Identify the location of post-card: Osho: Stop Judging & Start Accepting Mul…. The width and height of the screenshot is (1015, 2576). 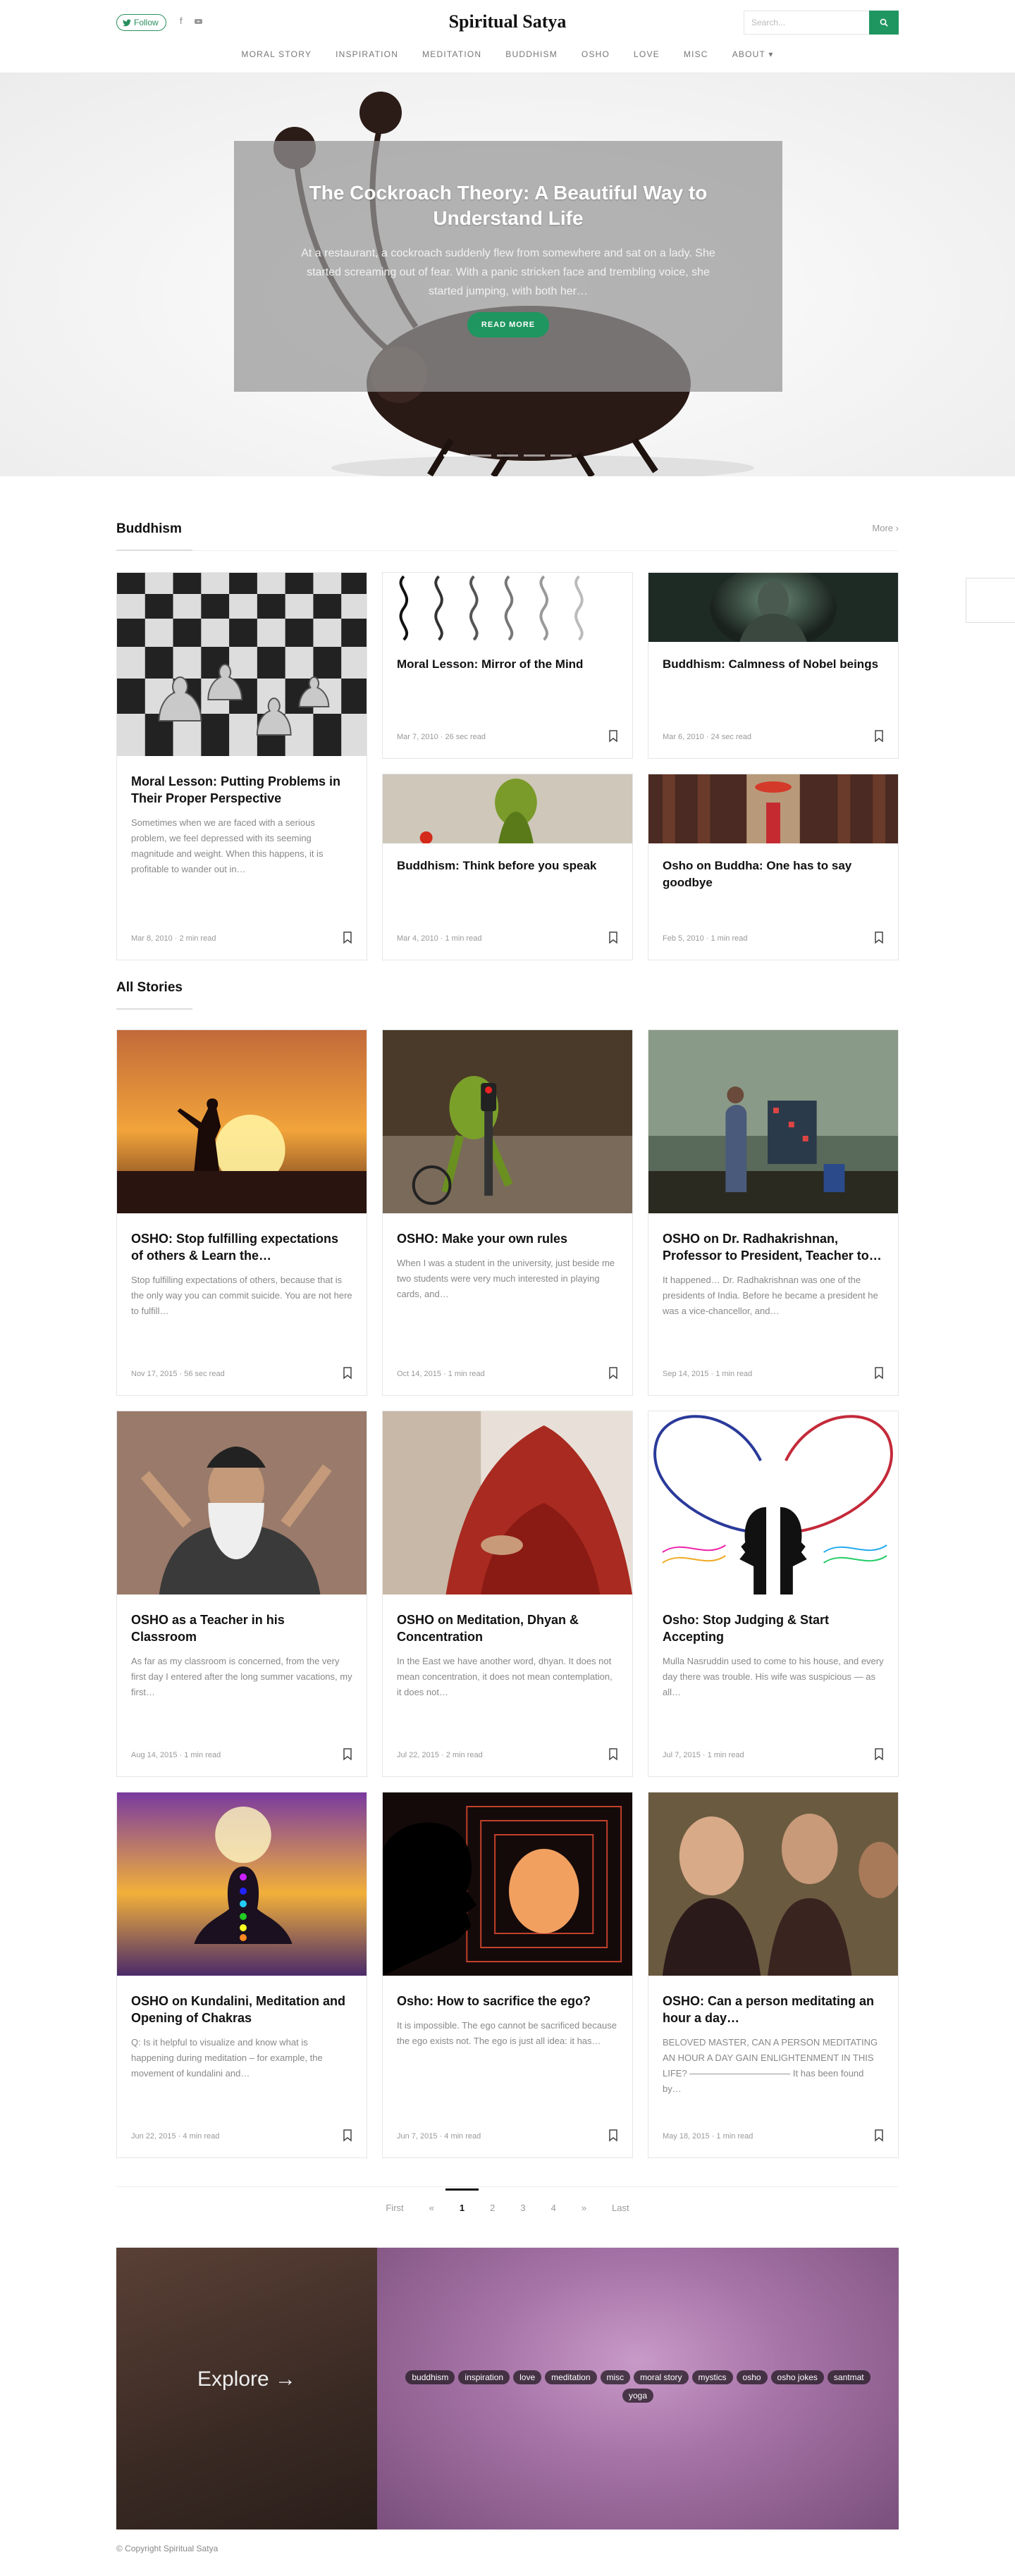
(774, 1594).